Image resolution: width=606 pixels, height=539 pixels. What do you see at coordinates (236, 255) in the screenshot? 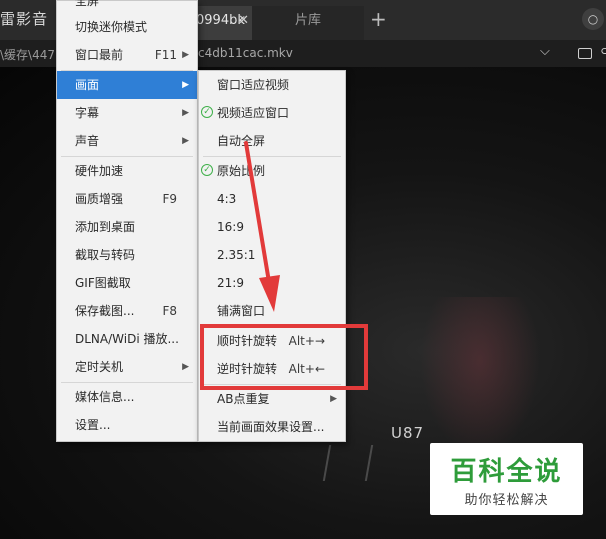
I see `menu-item-label: 2.35:1` at bounding box center [236, 255].